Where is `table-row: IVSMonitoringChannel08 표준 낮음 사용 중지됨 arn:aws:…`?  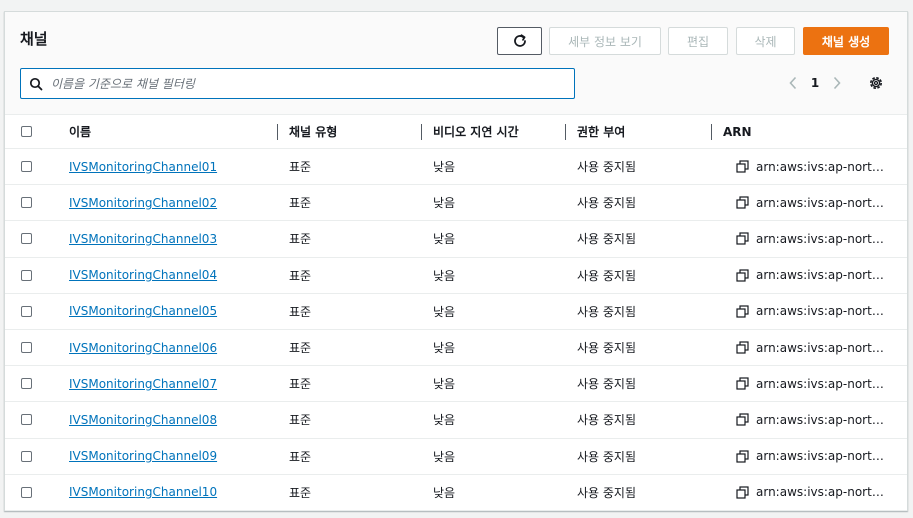
table-row: IVSMonitoringChannel08 표준 낮음 사용 중지됨 arn:aws:… is located at coordinates (456, 420).